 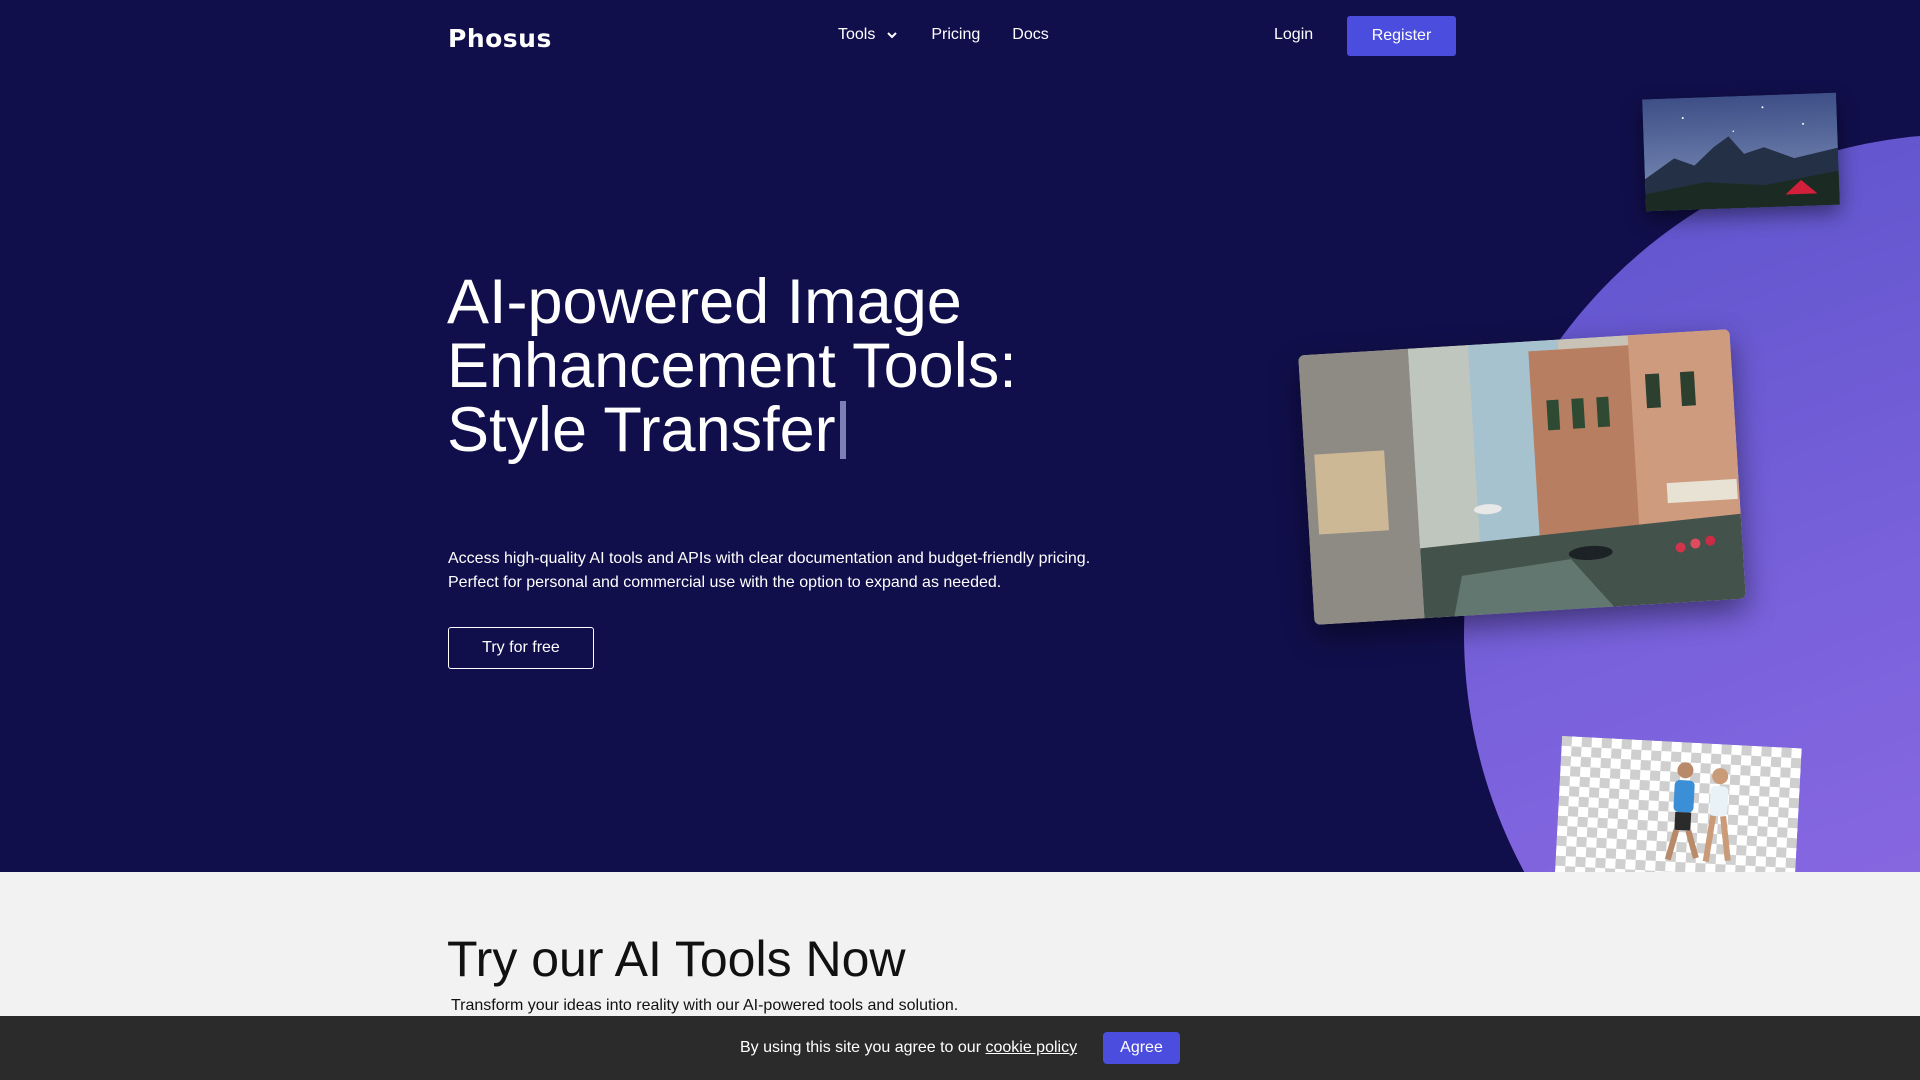 I want to click on logo: Phosus, so click(x=500, y=38).